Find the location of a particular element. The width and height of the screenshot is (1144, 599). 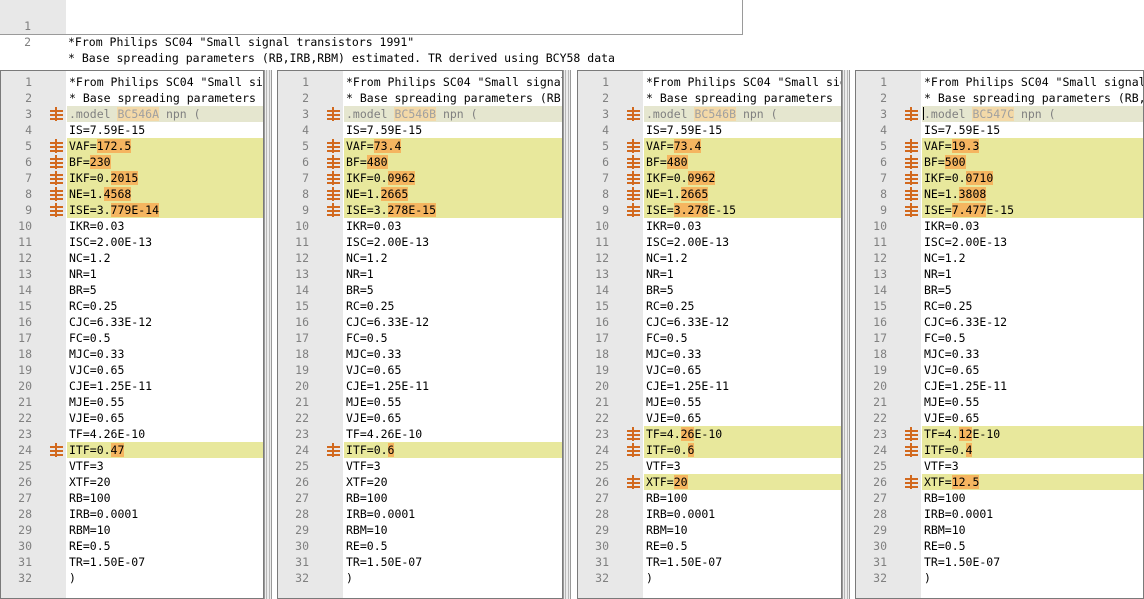

code-line: 6 BF=230 is located at coordinates (132, 162).